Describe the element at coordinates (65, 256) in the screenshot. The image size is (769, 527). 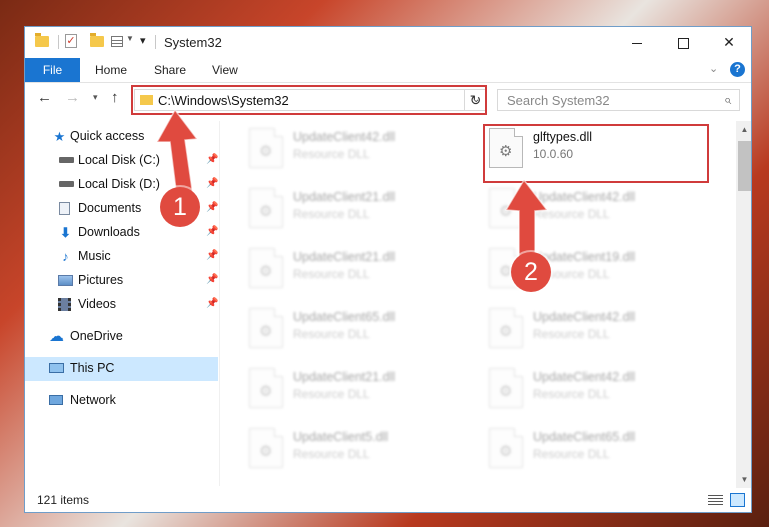
I see `music-icon: ♪` at that location.